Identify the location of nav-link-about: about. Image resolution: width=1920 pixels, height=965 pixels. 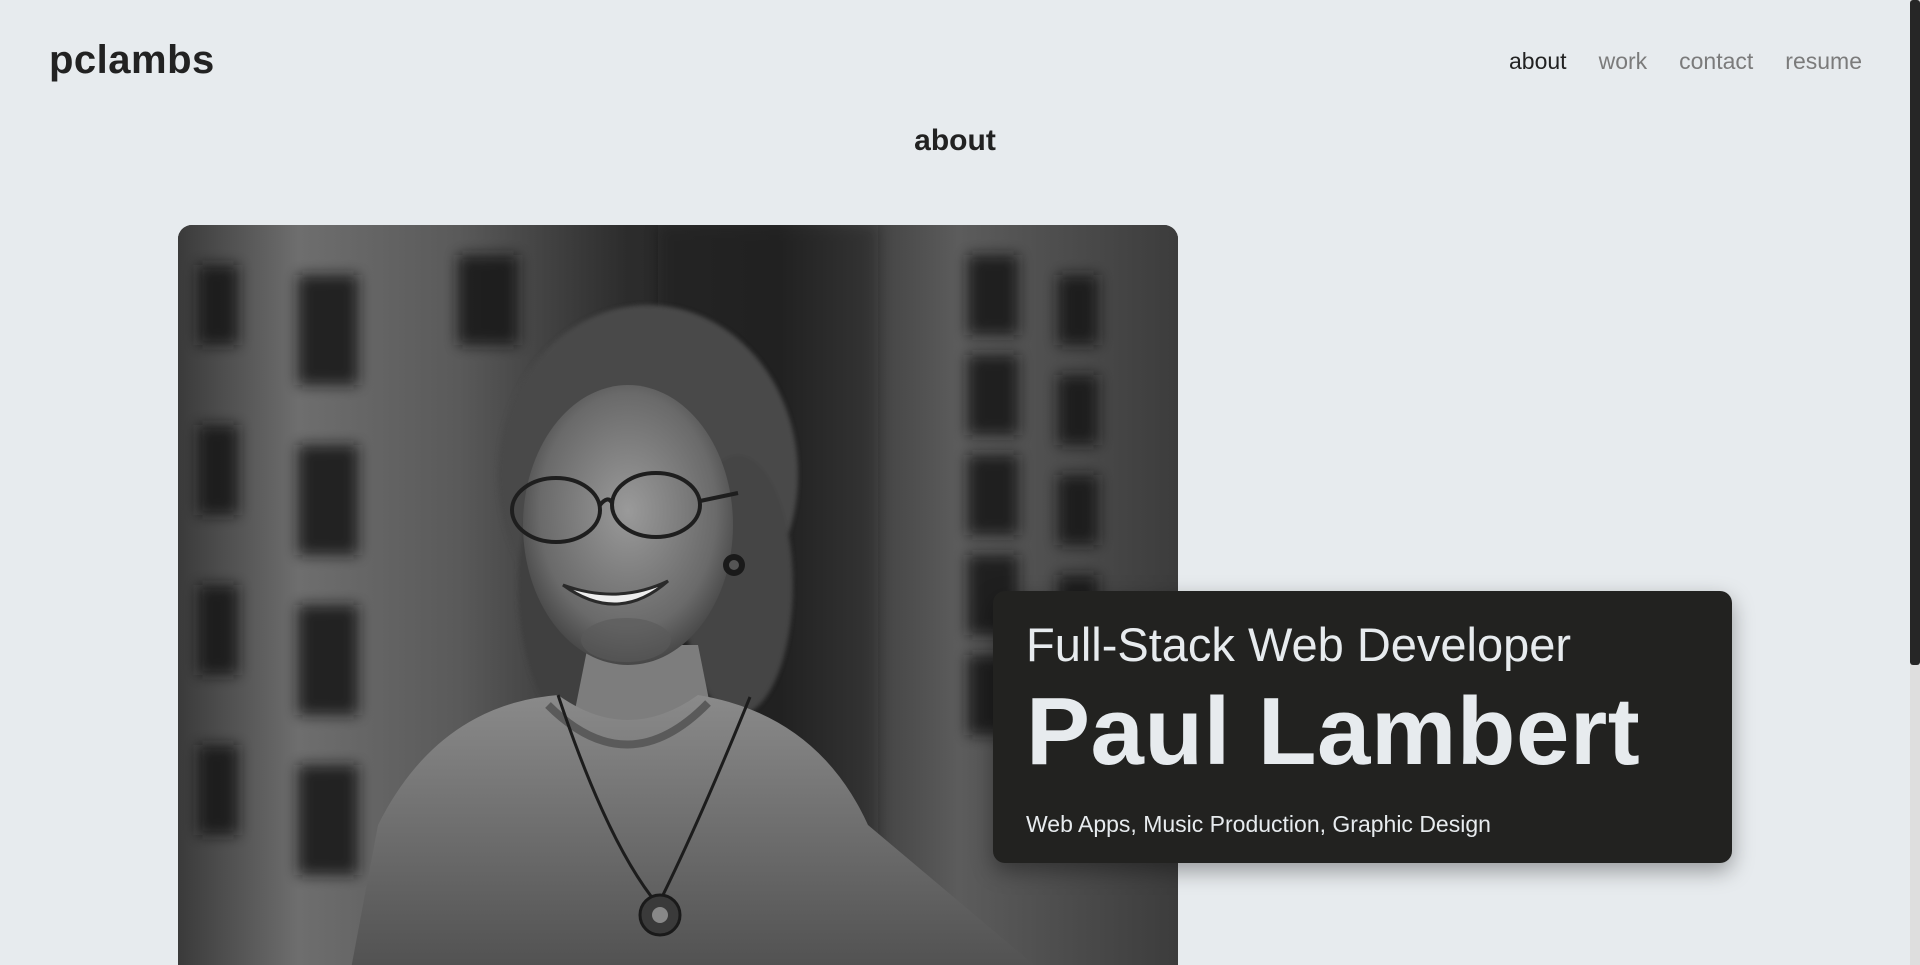
(1538, 61).